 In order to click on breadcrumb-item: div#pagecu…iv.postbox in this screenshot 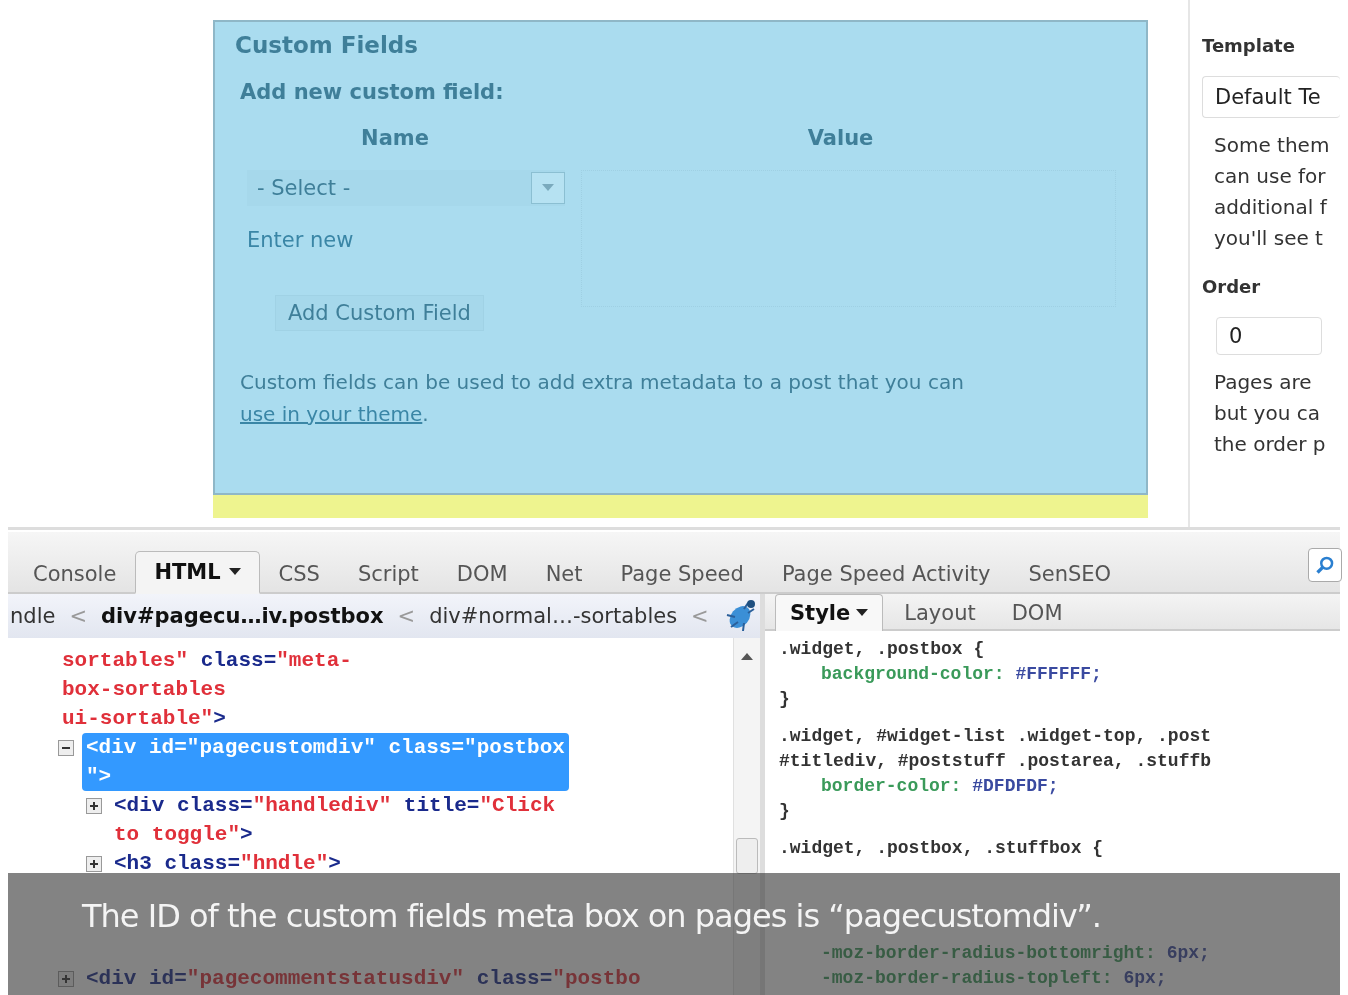, I will do `click(242, 616)`.